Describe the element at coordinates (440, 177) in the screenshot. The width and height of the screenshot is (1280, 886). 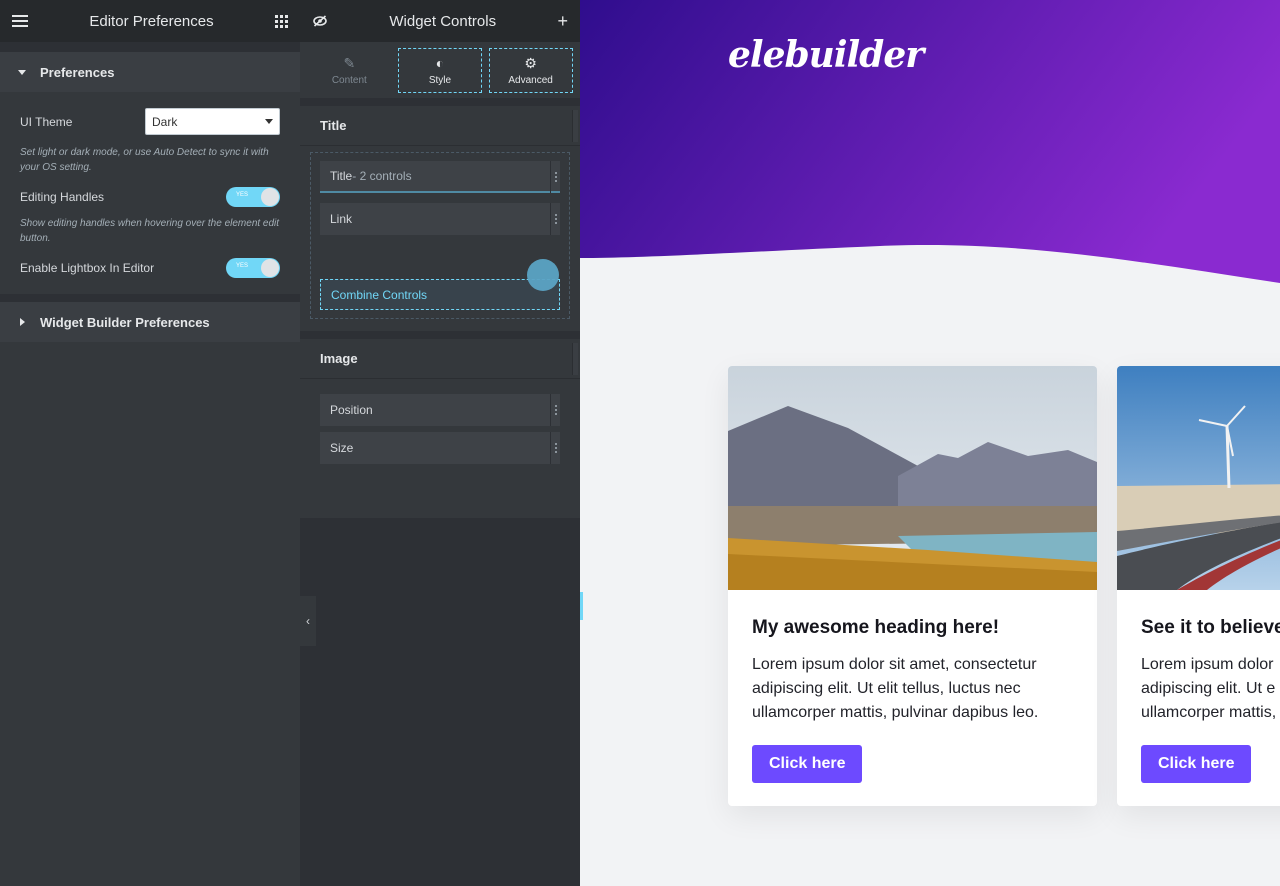
I see `title-control-item: Title - 2 controls` at that location.